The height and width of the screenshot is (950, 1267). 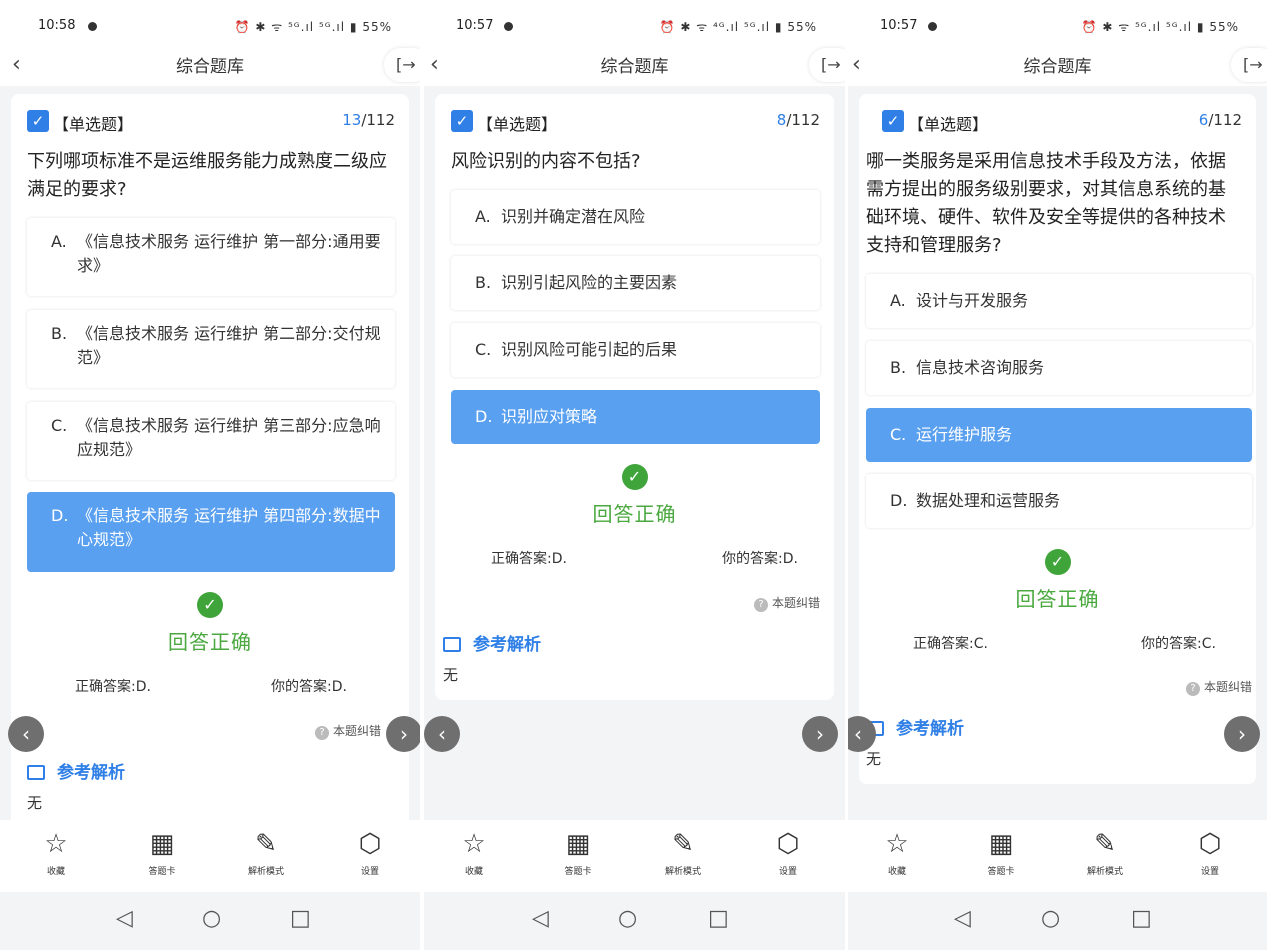 I want to click on your-answer: 你的答案:C., so click(x=1178, y=644).